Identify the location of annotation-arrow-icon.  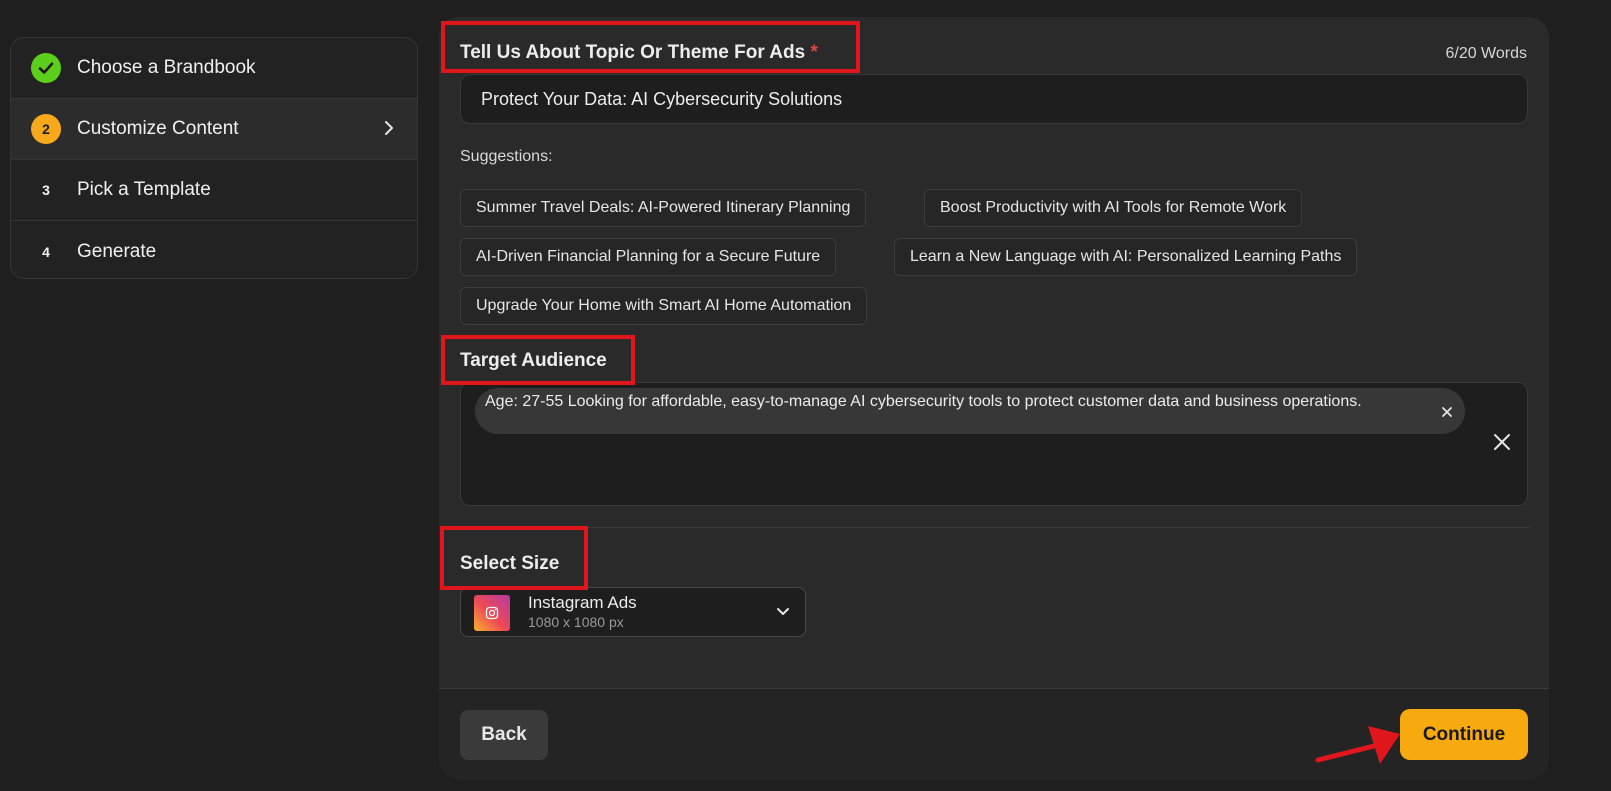
(1357, 745).